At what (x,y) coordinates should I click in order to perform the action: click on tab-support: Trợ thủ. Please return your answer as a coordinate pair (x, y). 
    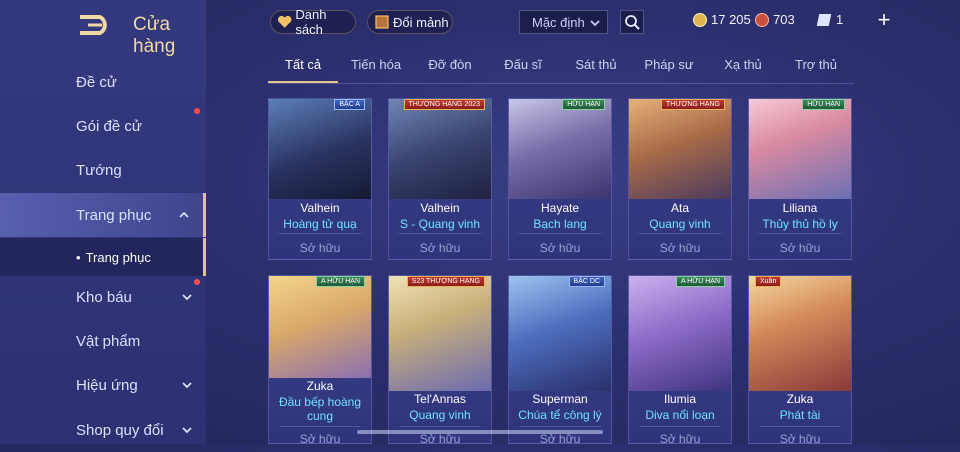
    Looking at the image, I should click on (816, 70).